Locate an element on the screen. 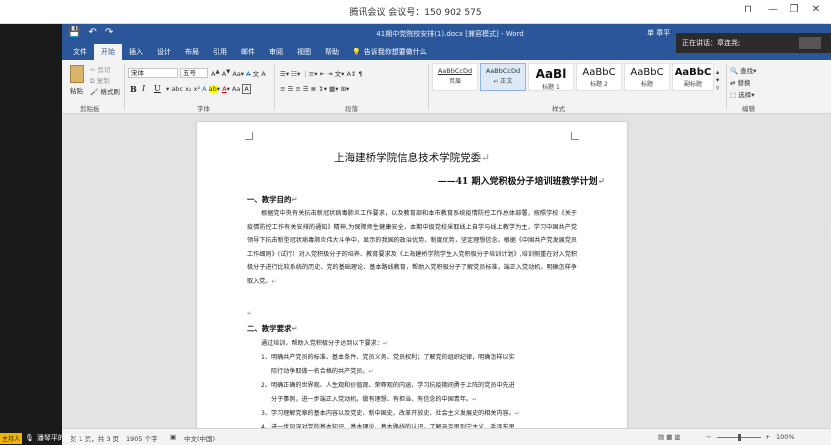  meeting-title-bar: 腾讯会议 会议号：150 902 575 ⊓ — ❐ ✕ is located at coordinates (415, 12).